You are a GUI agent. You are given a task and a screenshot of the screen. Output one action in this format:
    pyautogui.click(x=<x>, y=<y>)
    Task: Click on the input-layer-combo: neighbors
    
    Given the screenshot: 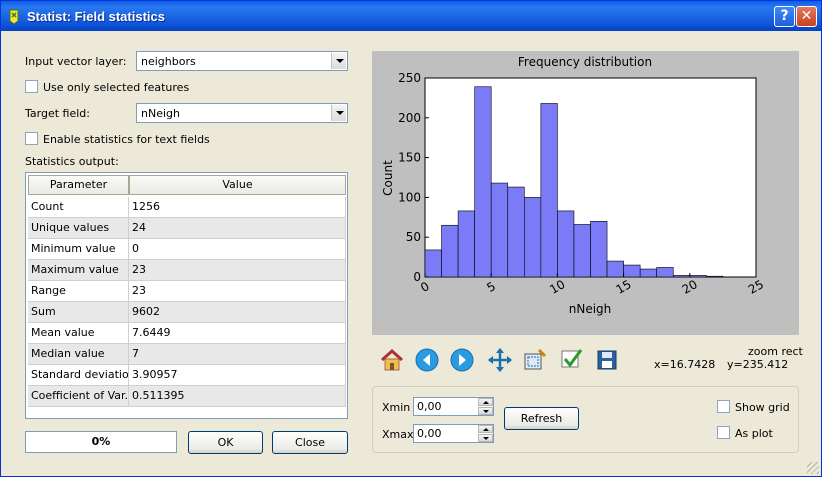 What is the action you would take?
    pyautogui.click(x=242, y=61)
    